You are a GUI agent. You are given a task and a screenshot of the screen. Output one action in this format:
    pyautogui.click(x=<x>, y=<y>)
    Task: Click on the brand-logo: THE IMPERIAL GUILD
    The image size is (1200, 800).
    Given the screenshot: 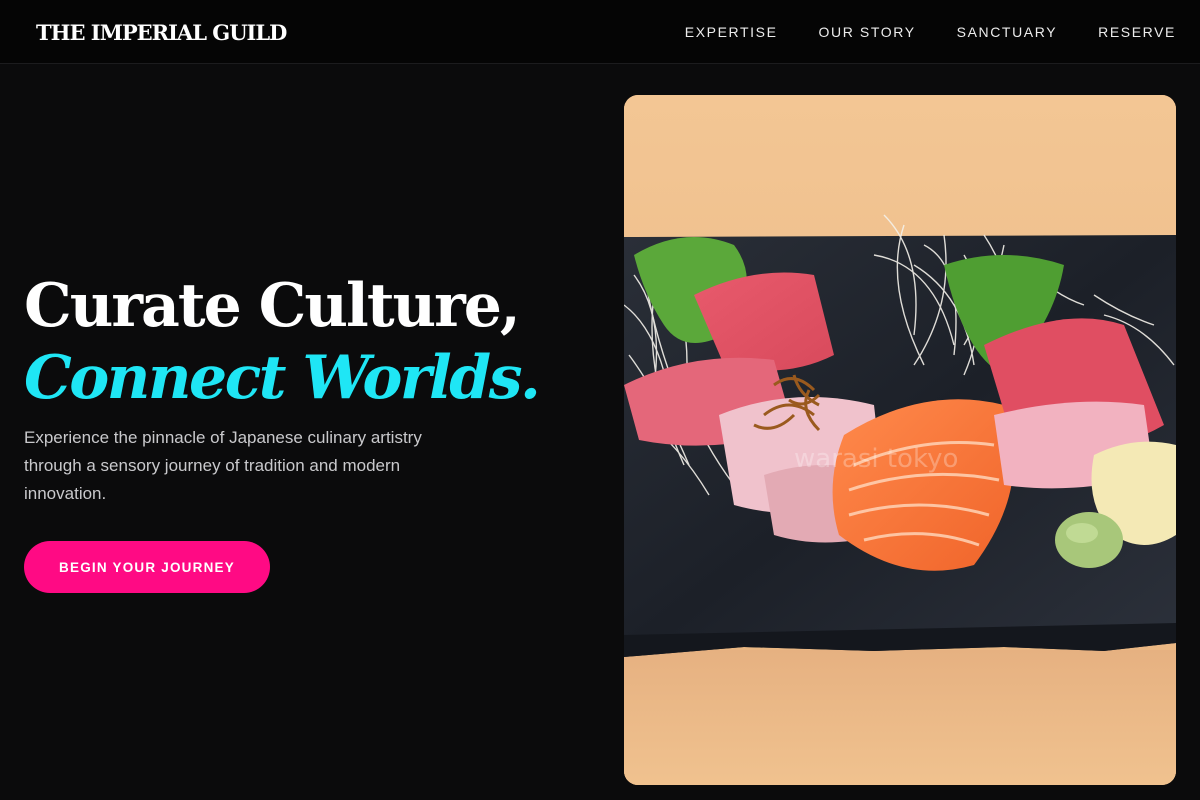 What is the action you would take?
    pyautogui.click(x=161, y=33)
    